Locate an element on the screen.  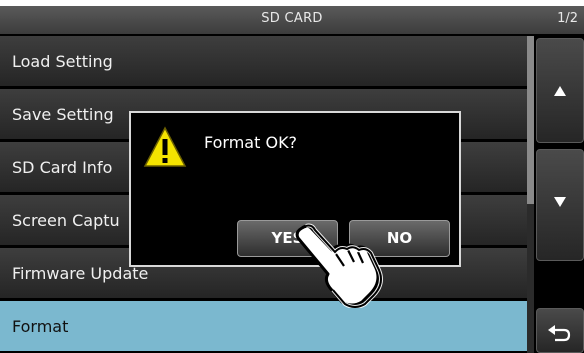
scroll-up-button is located at coordinates (560, 90).